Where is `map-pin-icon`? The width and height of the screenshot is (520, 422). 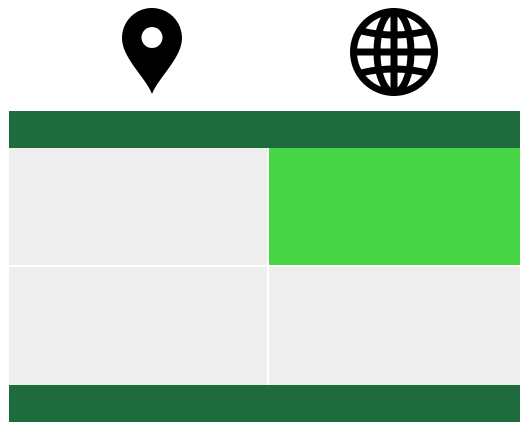
map-pin-icon is located at coordinates (152, 51).